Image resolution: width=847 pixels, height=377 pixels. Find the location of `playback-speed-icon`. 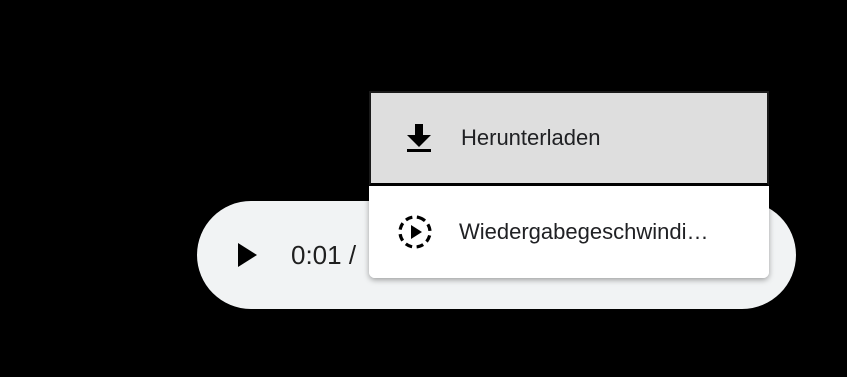

playback-speed-icon is located at coordinates (415, 232).